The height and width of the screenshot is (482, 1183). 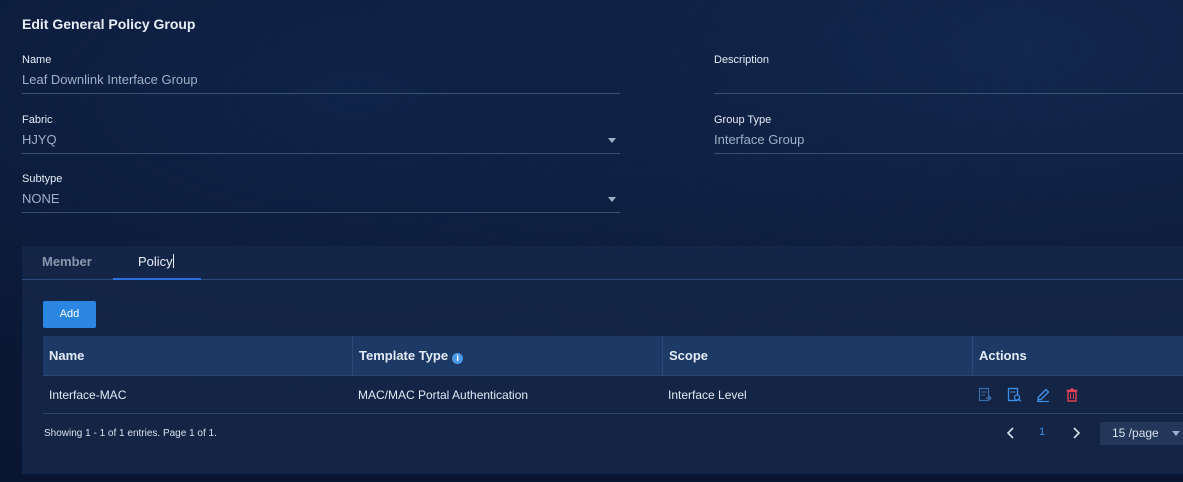 I want to click on info-icon: i, so click(x=458, y=358).